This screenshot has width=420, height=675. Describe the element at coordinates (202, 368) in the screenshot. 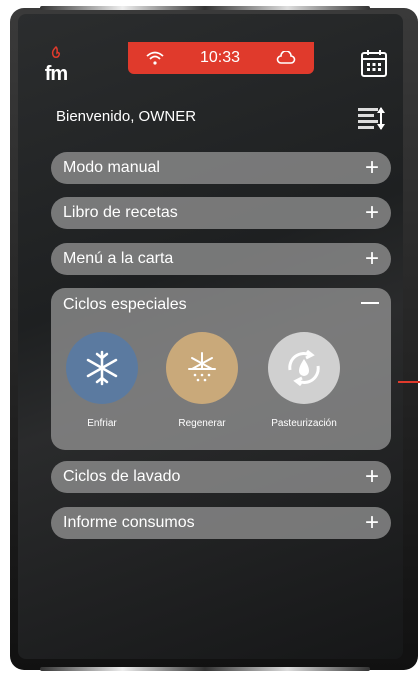

I see `regenerate-icon` at that location.